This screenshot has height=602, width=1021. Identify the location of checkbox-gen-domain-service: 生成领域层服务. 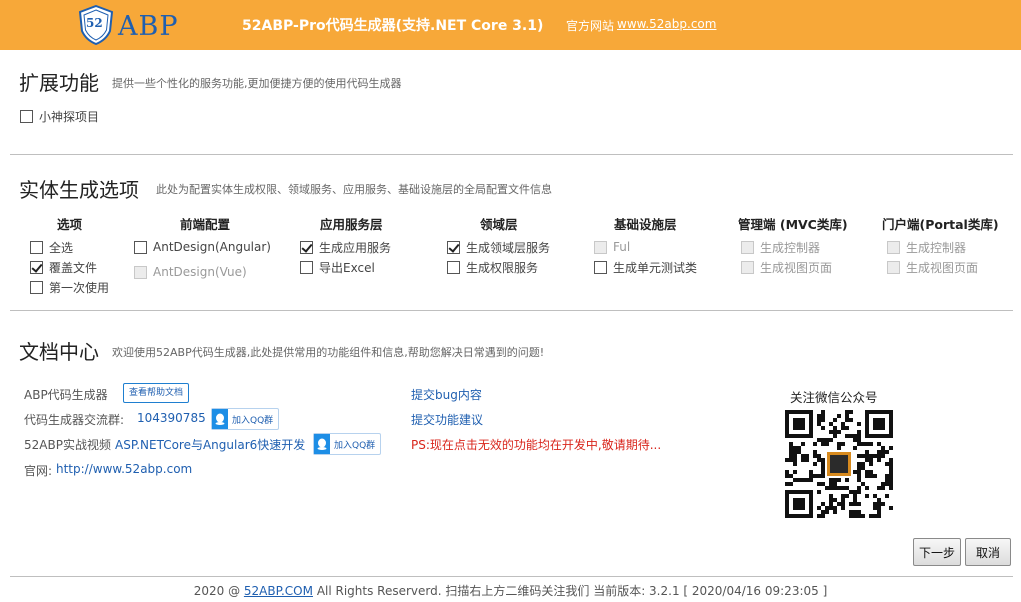
(498, 247).